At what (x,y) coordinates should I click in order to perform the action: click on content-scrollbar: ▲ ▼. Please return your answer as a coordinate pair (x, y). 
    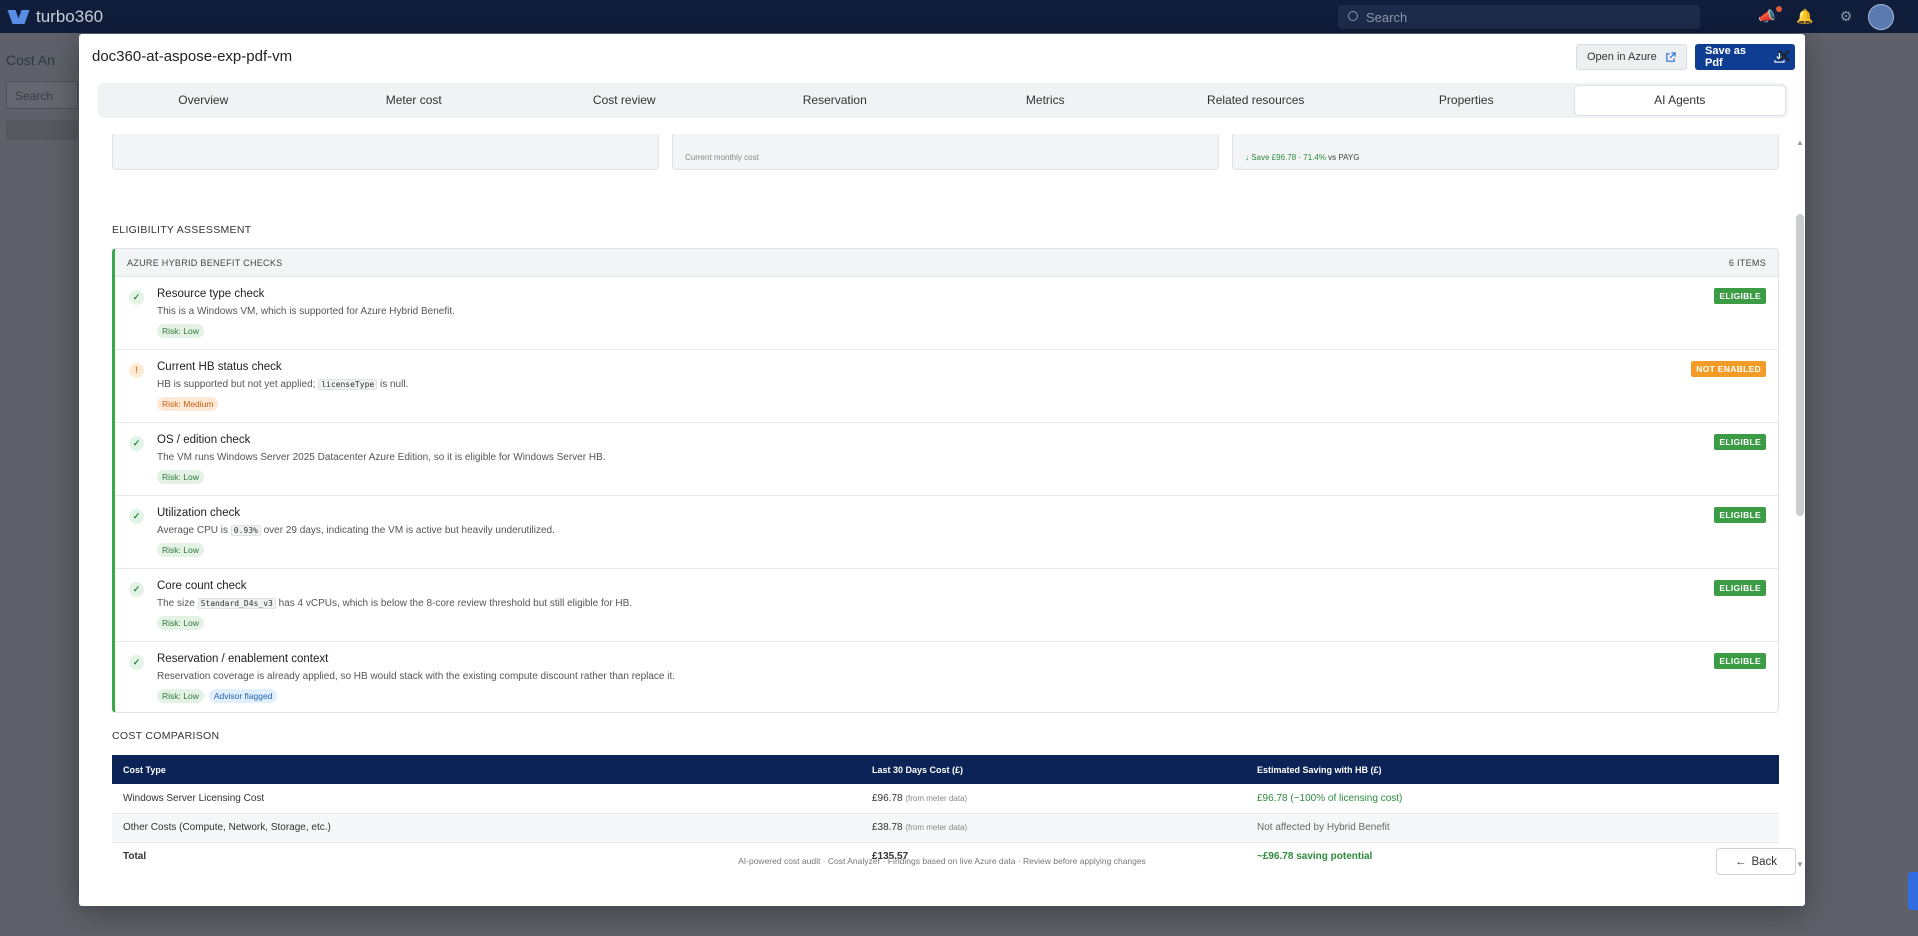
    Looking at the image, I should click on (1800, 504).